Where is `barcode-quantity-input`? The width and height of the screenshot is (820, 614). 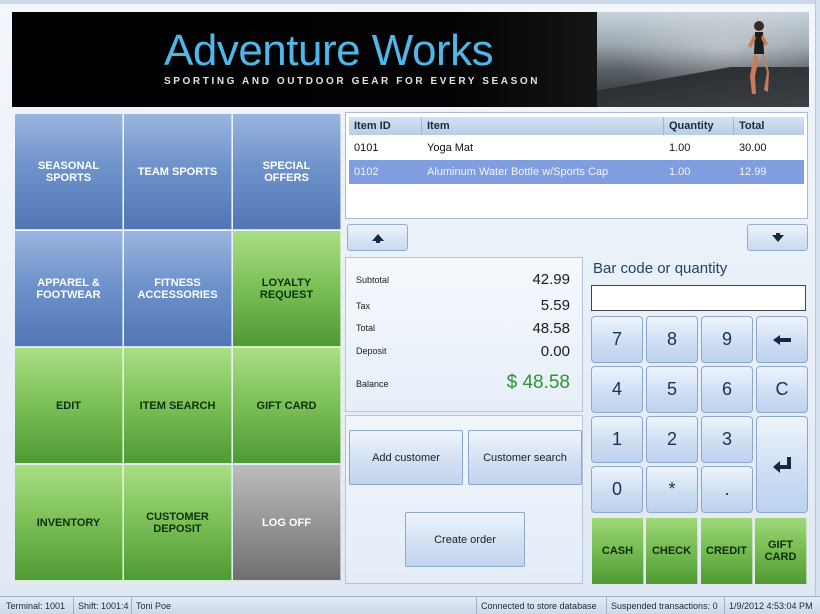
barcode-quantity-input is located at coordinates (698, 298).